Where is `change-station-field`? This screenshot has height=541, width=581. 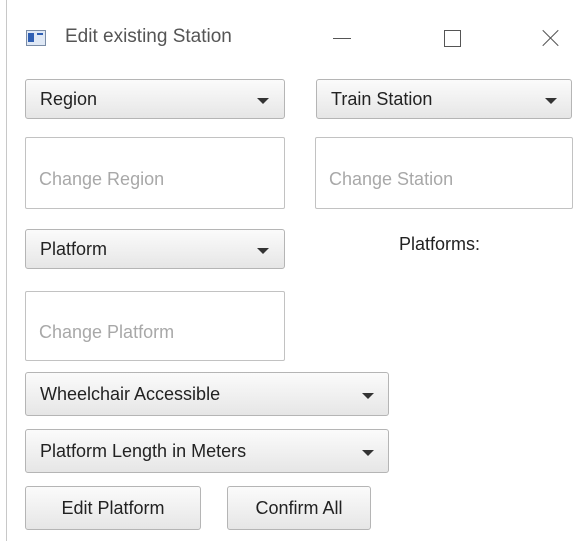 change-station-field is located at coordinates (444, 173).